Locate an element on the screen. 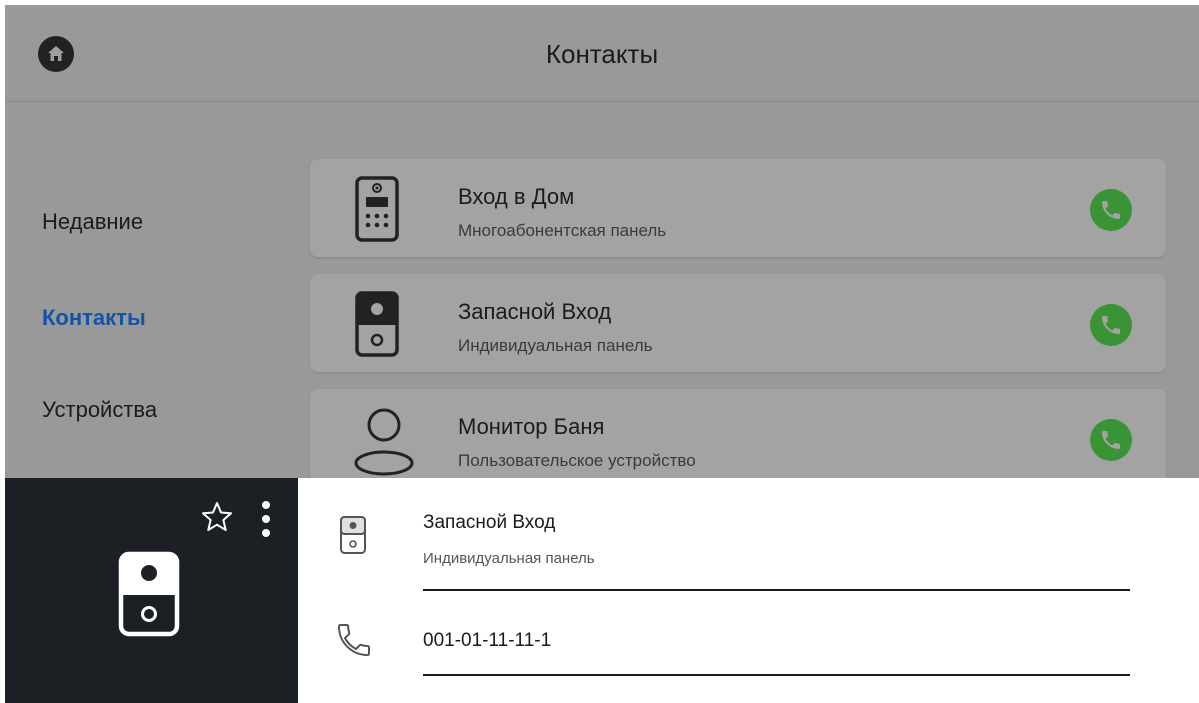  star-outline-icon is located at coordinates (217, 517).